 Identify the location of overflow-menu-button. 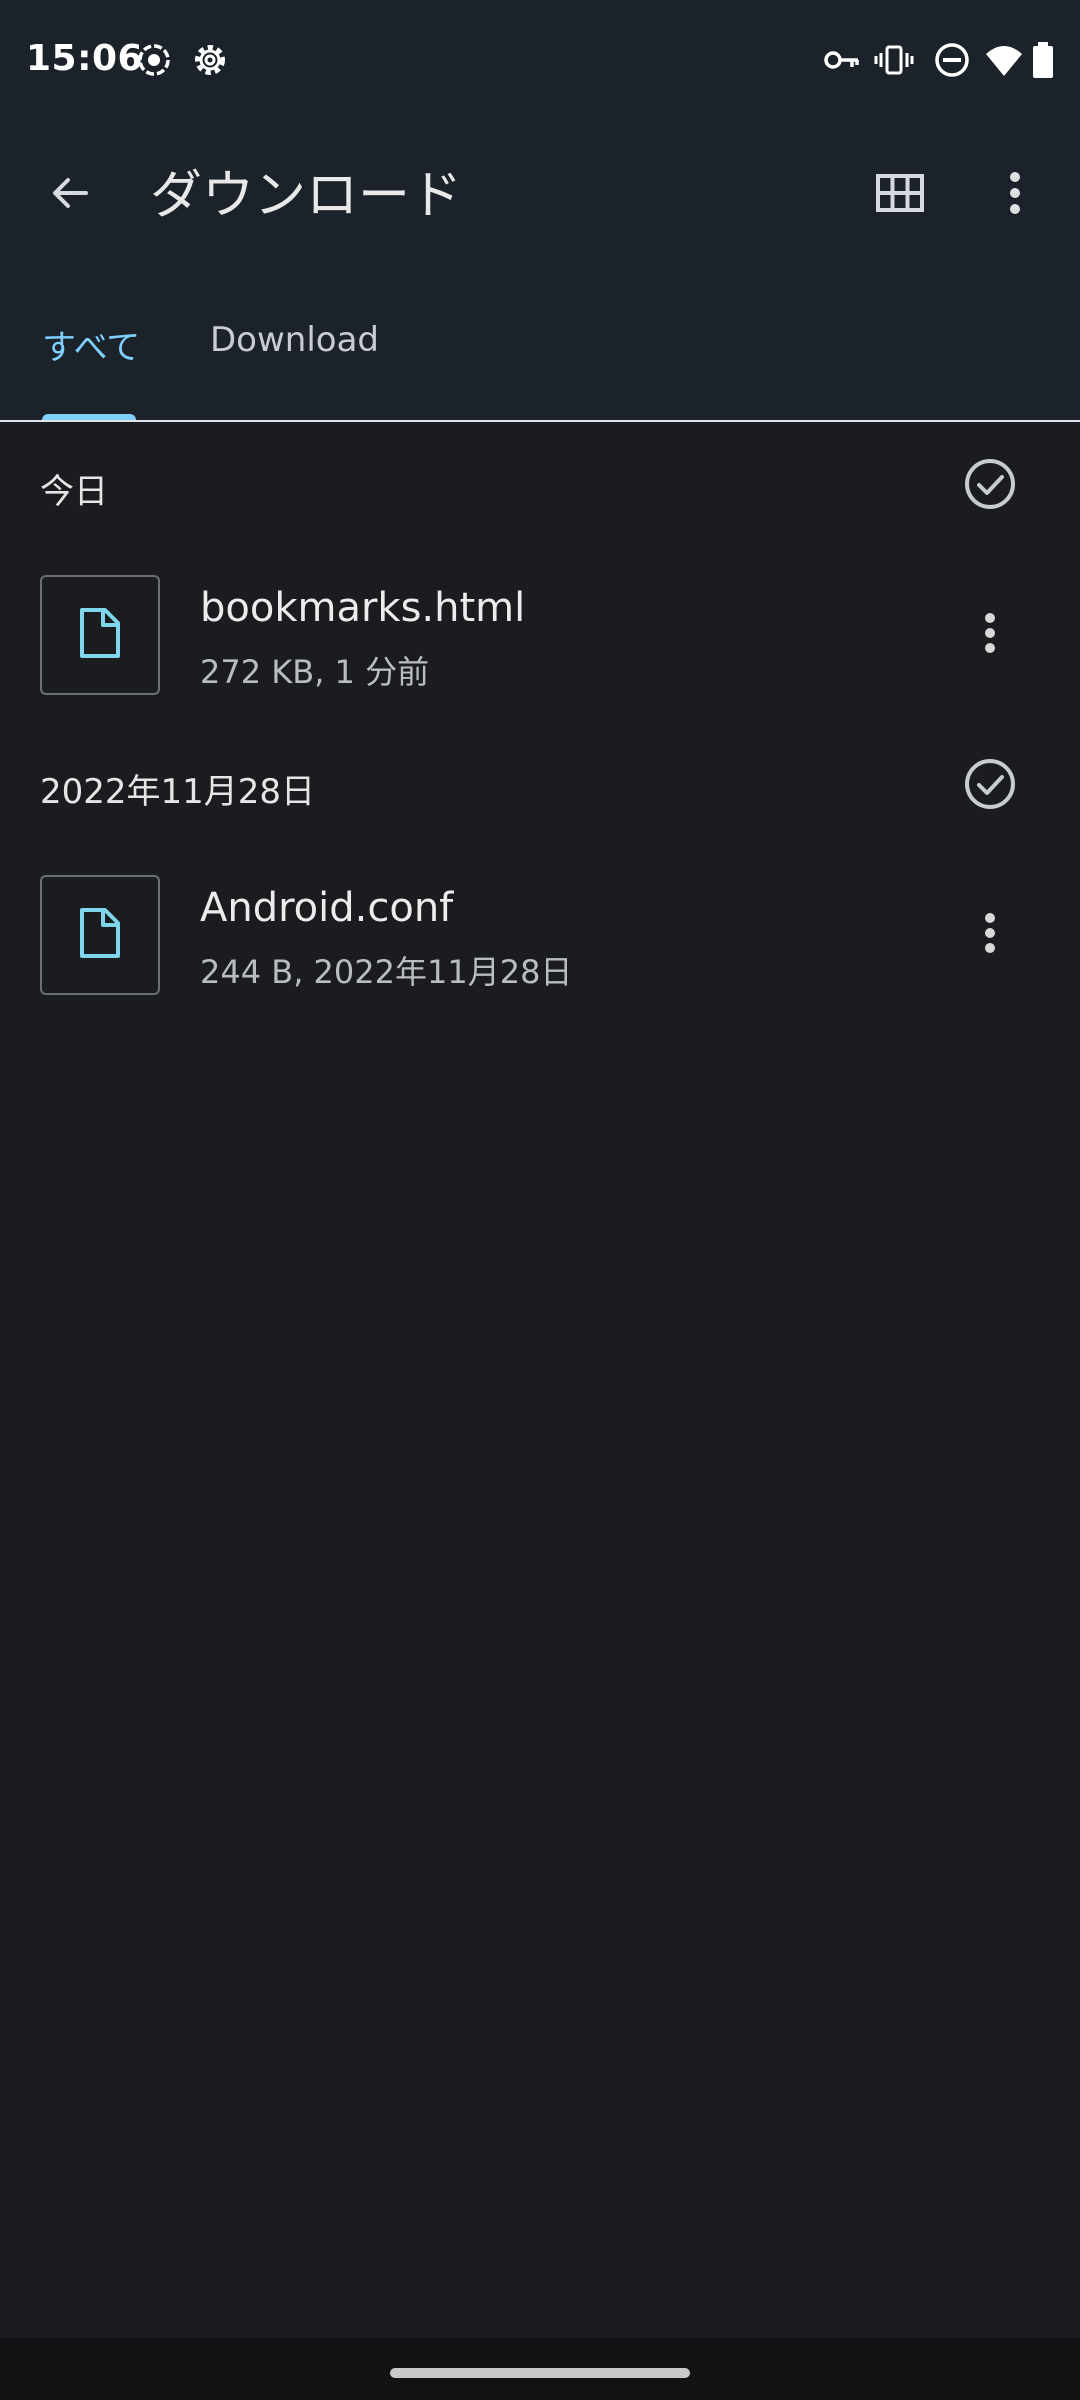
(1015, 195).